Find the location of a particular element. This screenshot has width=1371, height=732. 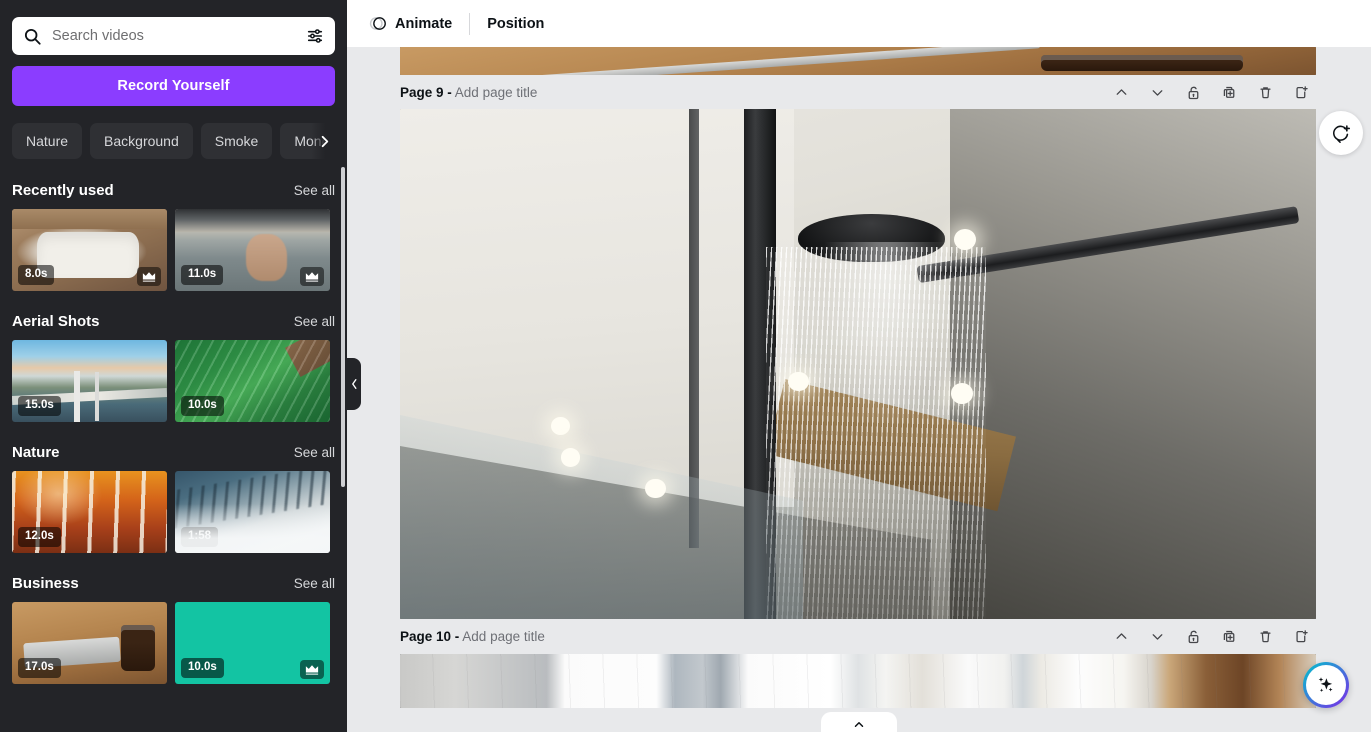

page-artwork-marble is located at coordinates (858, 681).